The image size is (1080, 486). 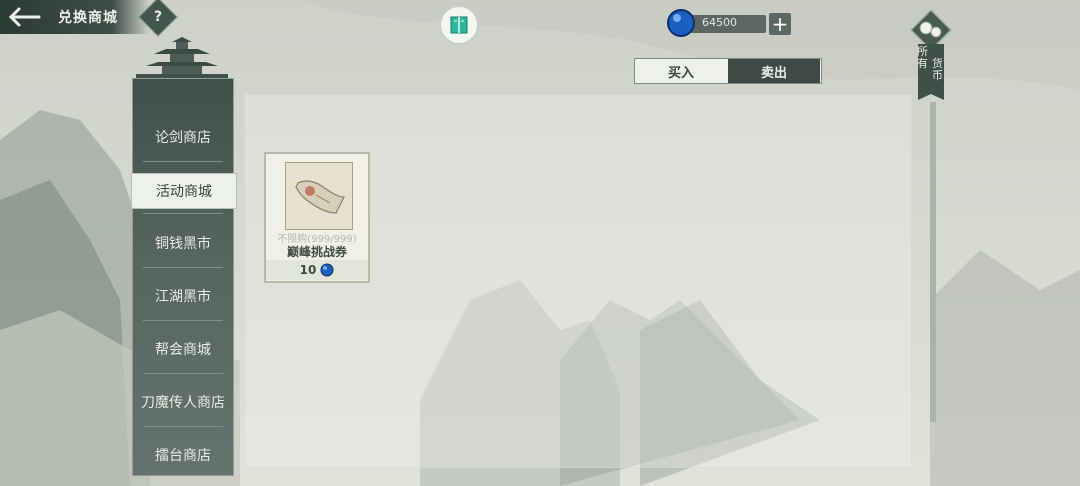 I want to click on arrow-left-icon, so click(x=24, y=17).